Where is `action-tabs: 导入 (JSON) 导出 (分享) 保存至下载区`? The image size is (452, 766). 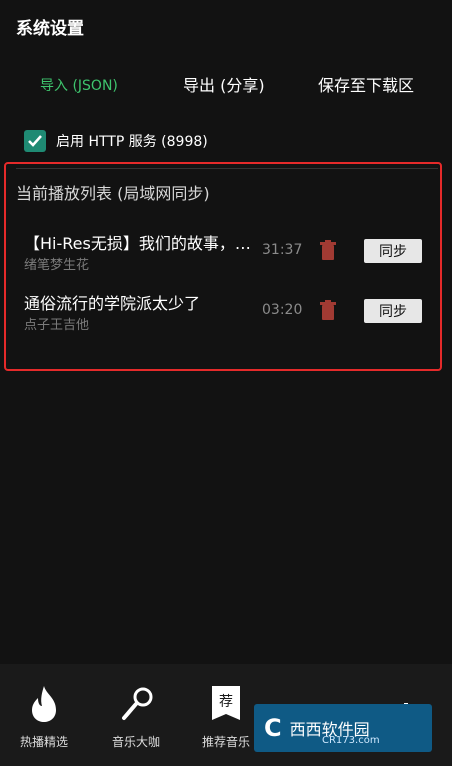
action-tabs: 导入 (JSON) 导出 (分享) 保存至下载区 is located at coordinates (226, 85).